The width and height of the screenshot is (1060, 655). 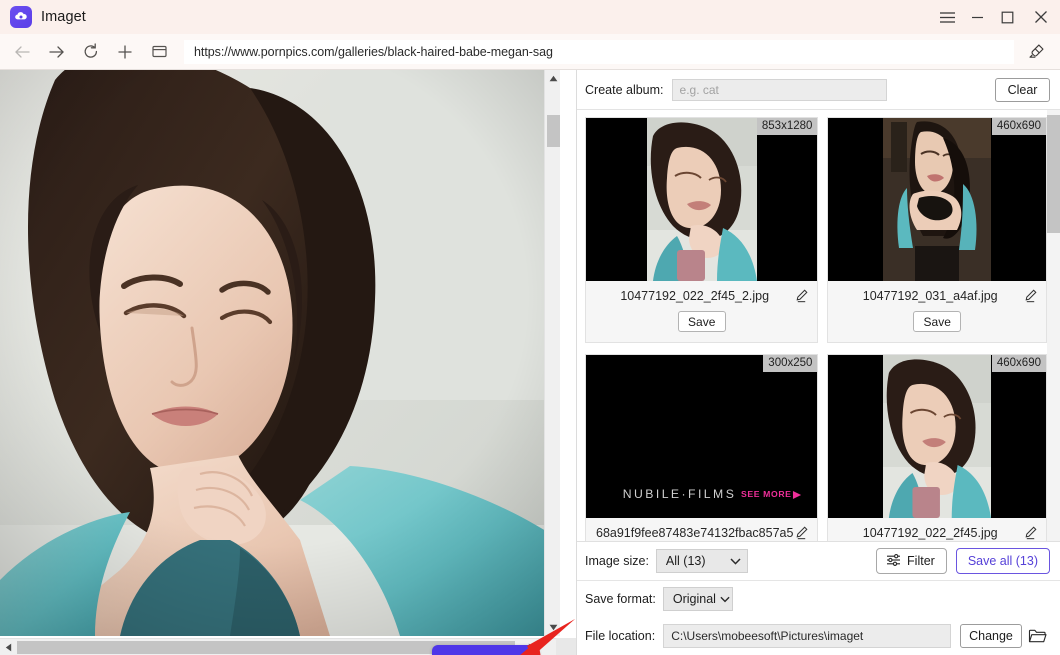 I want to click on reload-icon, so click(x=91, y=52).